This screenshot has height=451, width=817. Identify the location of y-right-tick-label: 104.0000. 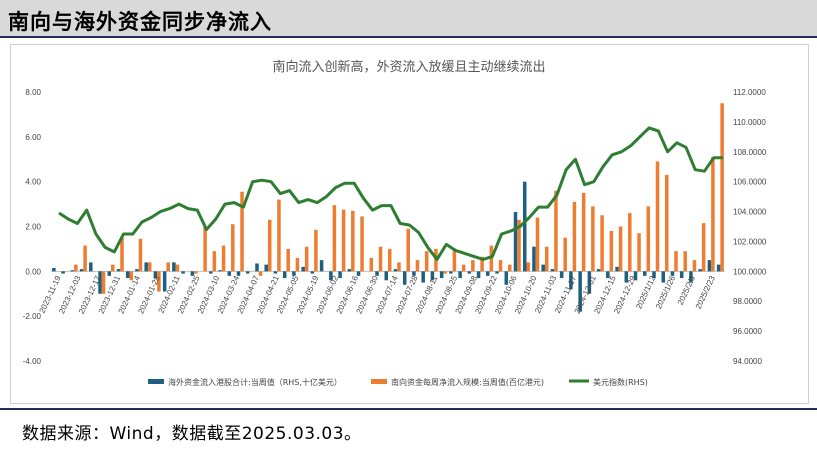
(750, 212).